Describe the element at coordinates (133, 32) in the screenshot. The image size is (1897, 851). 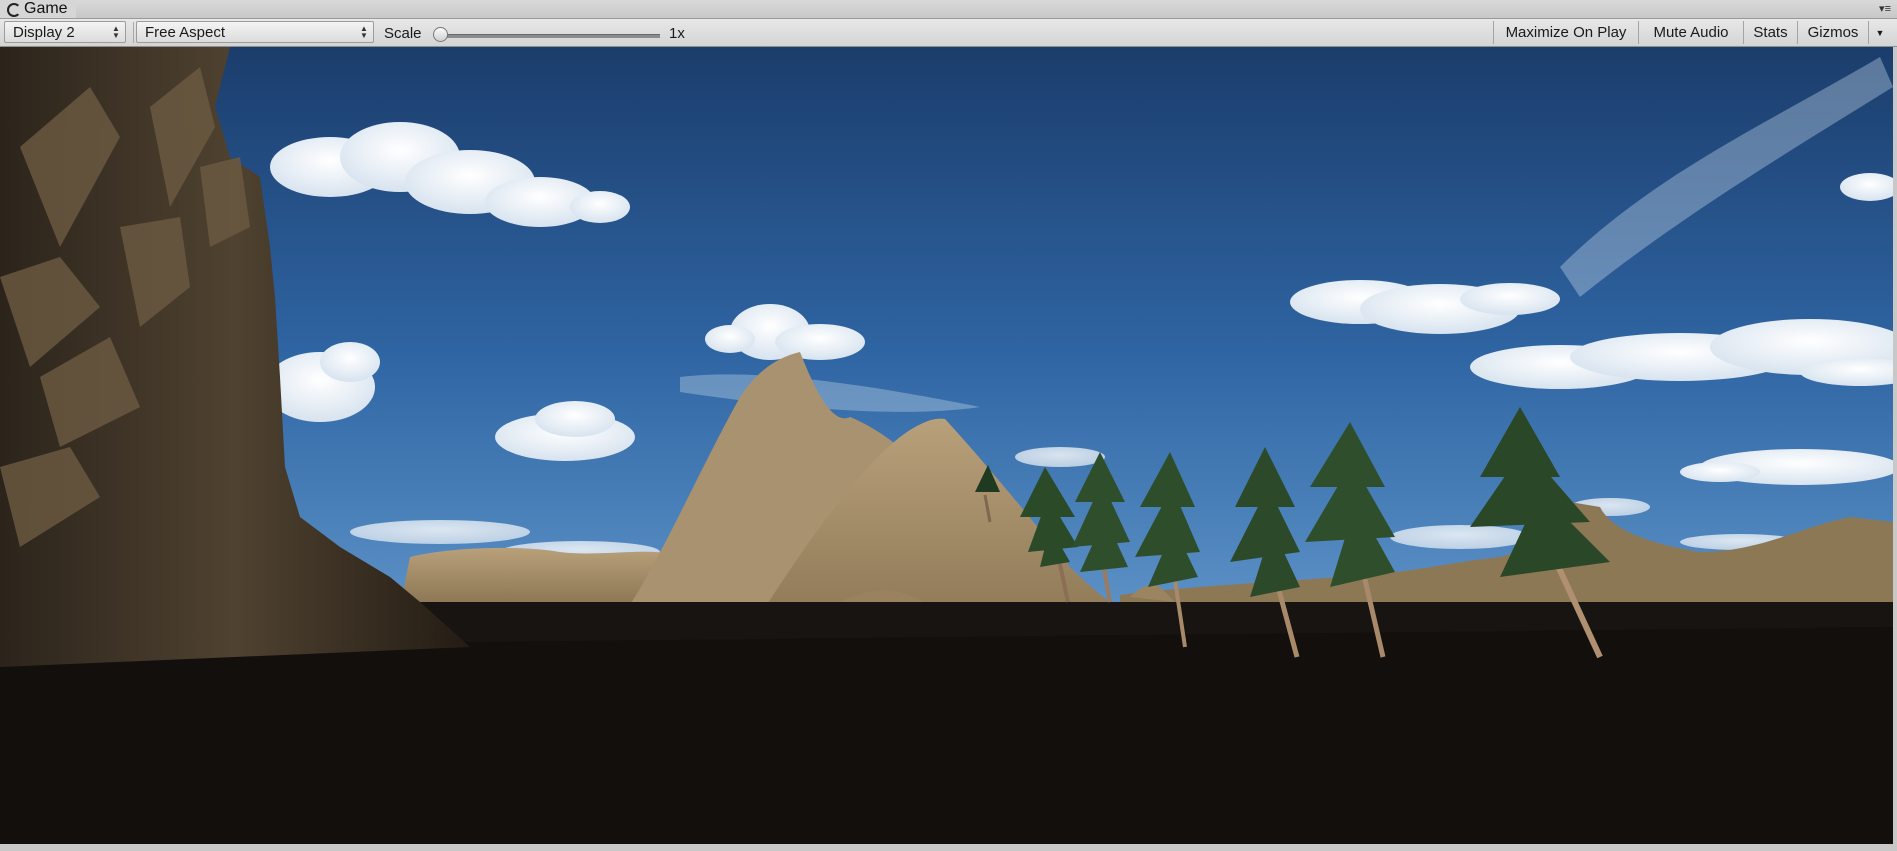
I see `toolbar-divider` at that location.